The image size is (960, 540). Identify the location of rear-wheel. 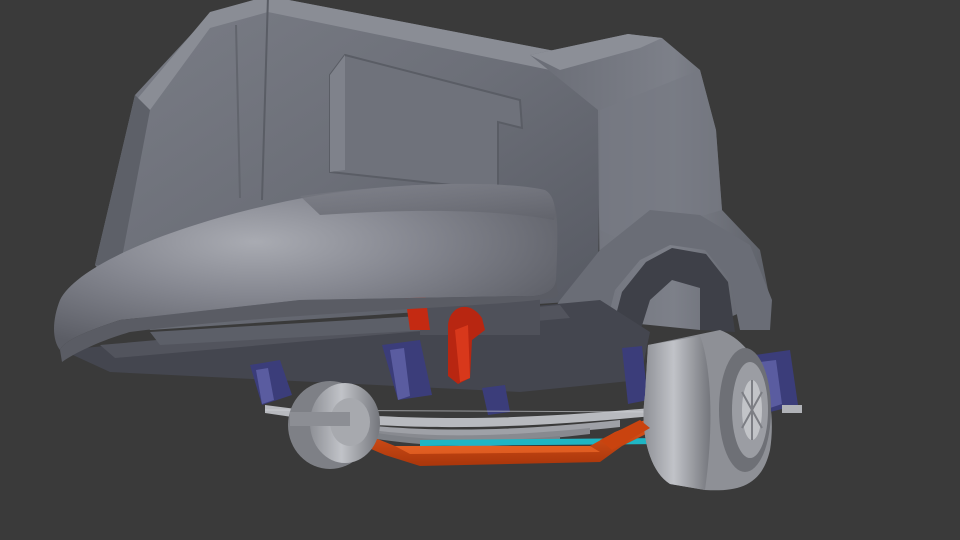
(334, 425).